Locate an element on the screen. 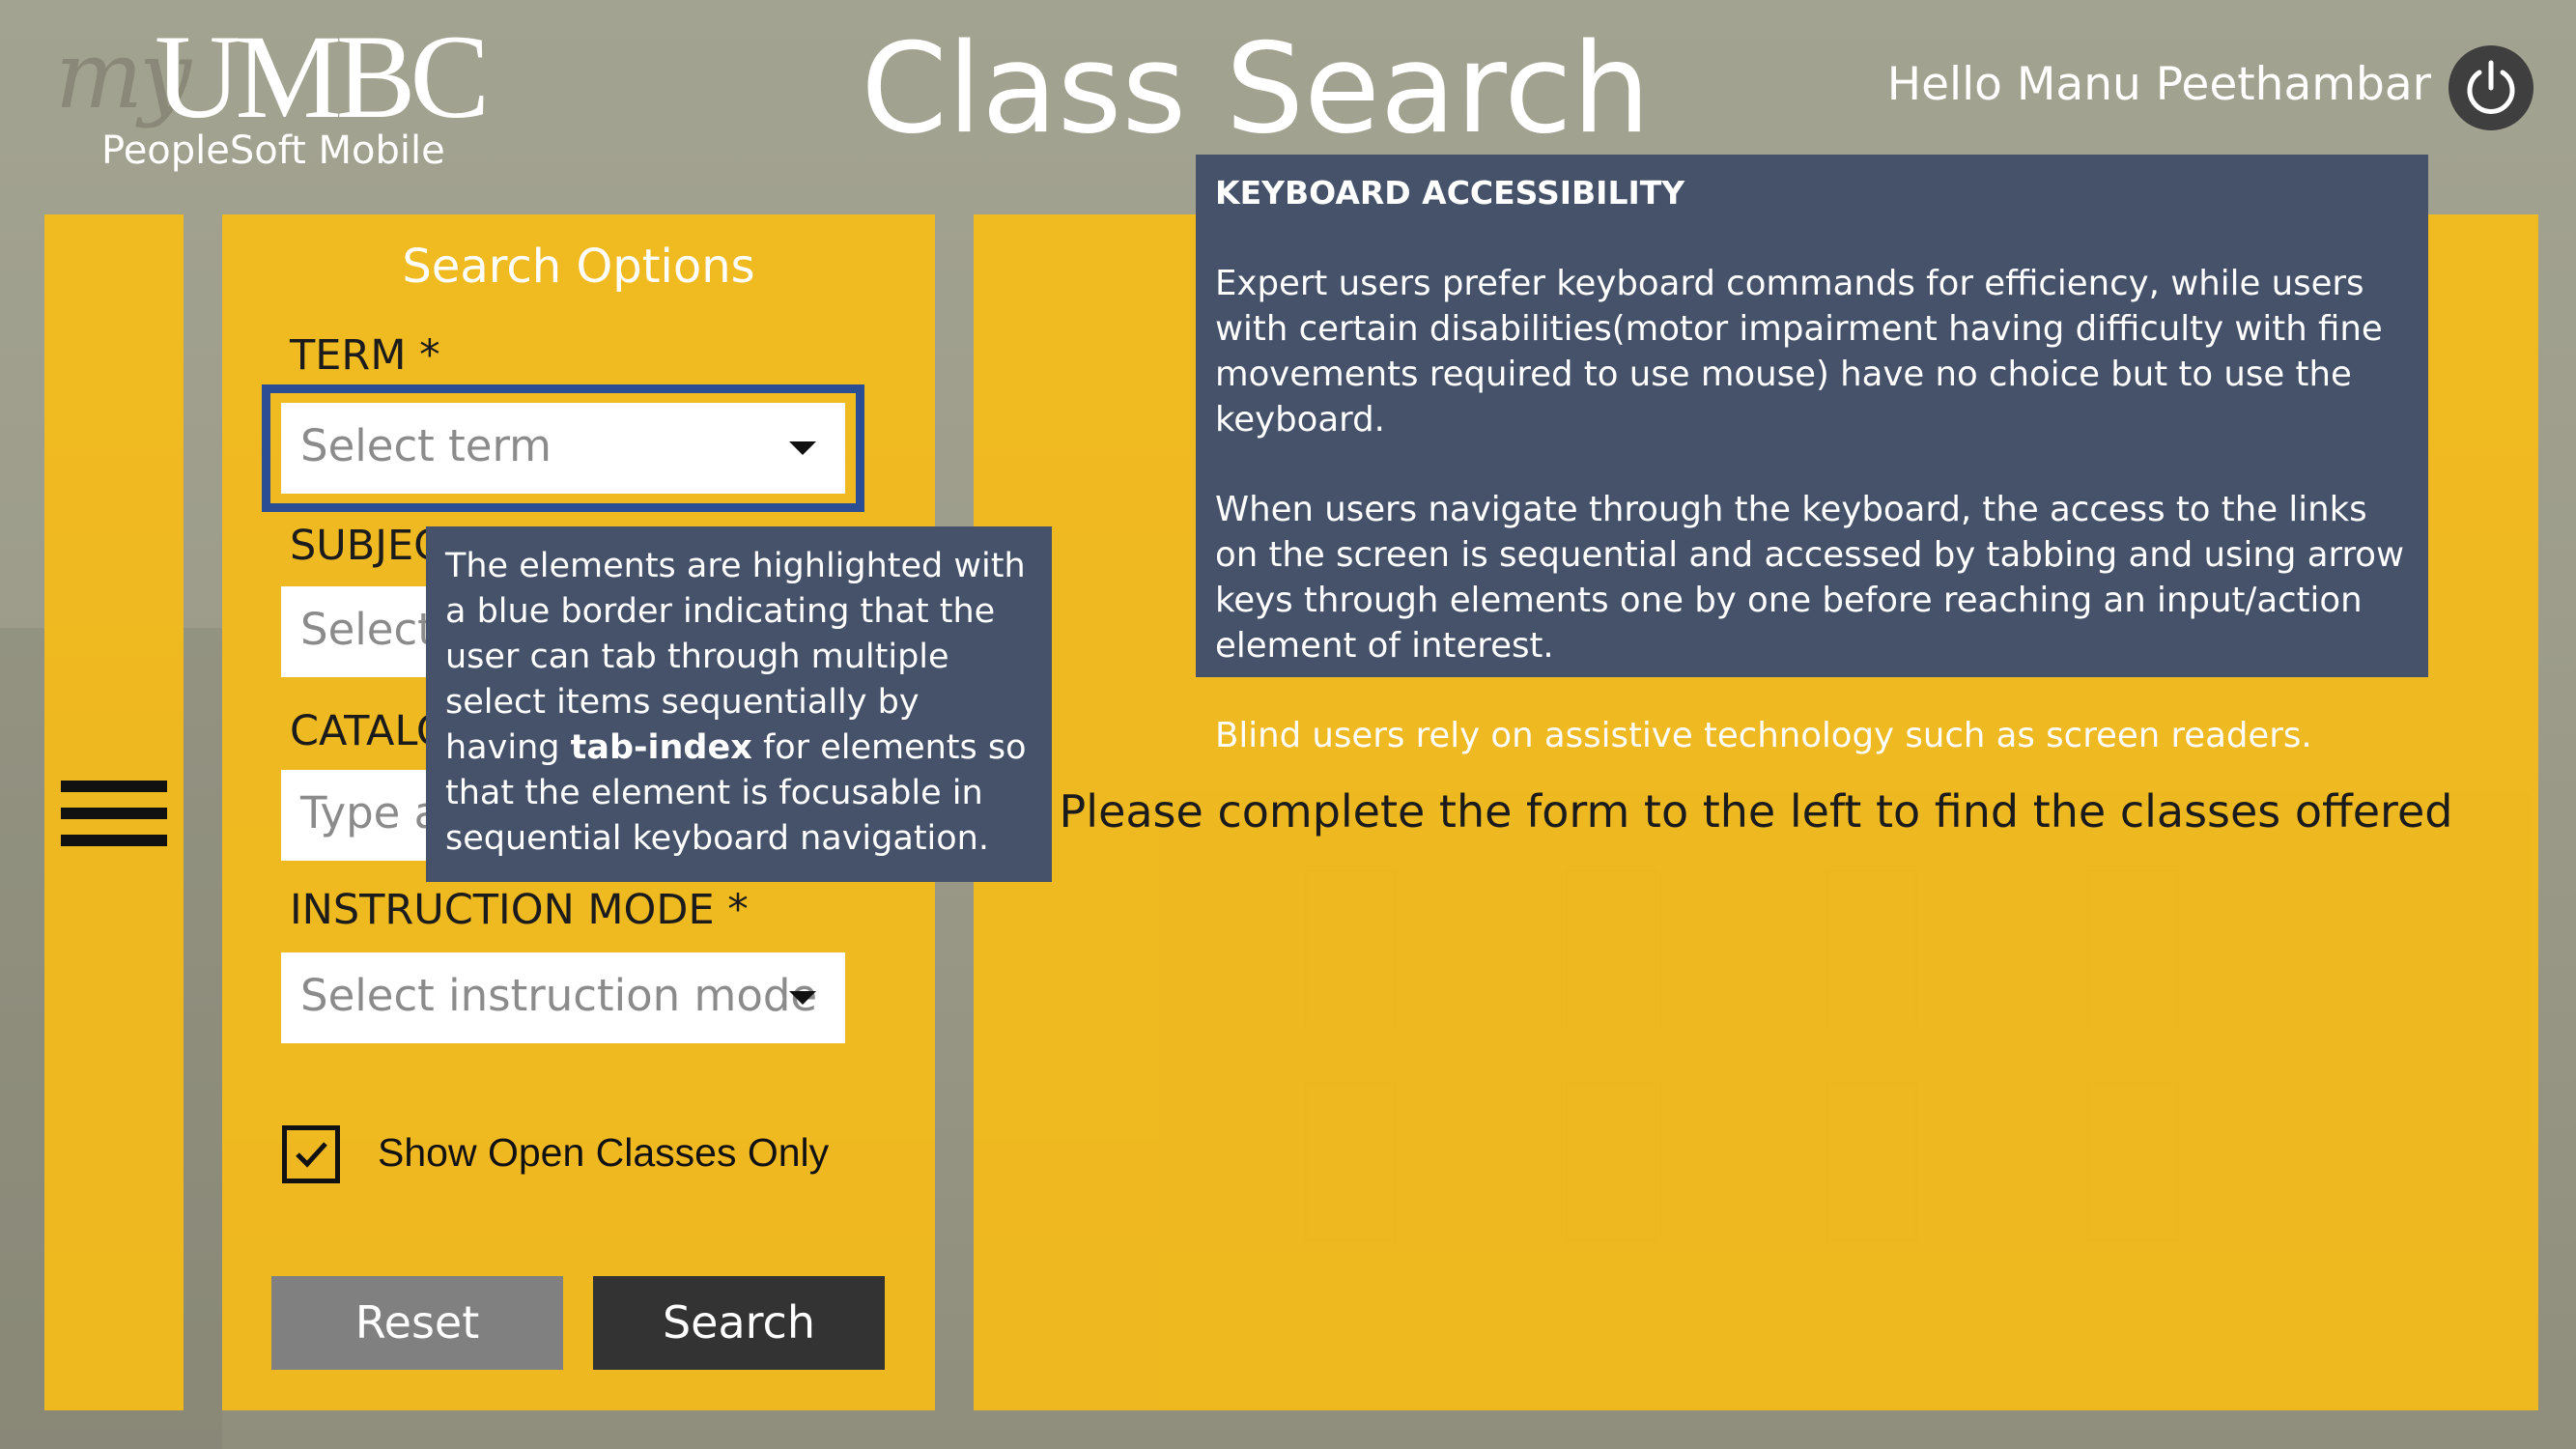  reset-button: Reset is located at coordinates (417, 1323).